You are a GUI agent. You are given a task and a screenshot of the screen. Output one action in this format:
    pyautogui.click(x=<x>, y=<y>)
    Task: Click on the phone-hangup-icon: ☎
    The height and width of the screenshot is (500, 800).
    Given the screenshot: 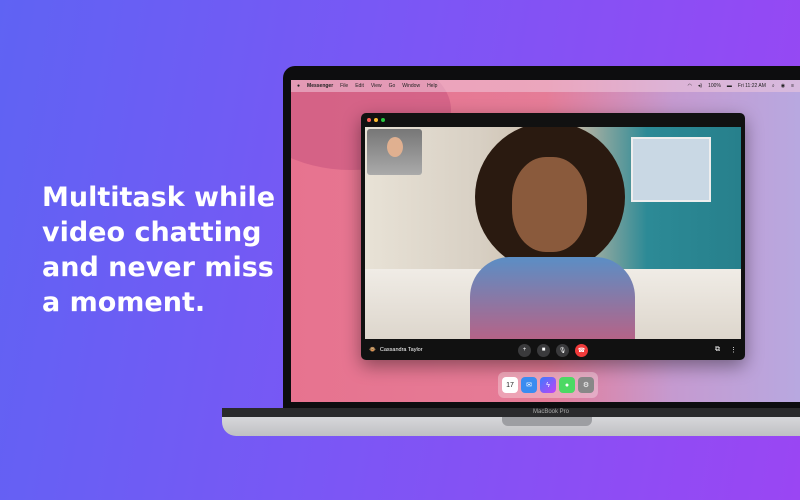 What is the action you would take?
    pyautogui.click(x=581, y=350)
    